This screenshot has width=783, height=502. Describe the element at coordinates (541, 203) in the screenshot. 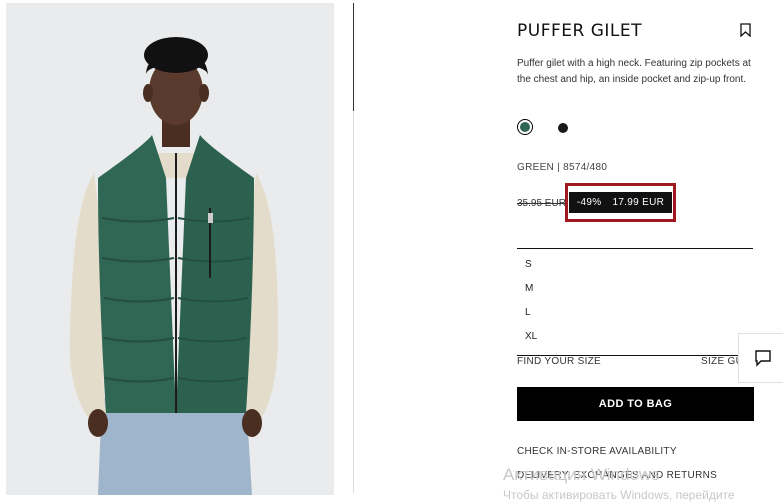

I see `original-price: 35.95 EUR` at that location.